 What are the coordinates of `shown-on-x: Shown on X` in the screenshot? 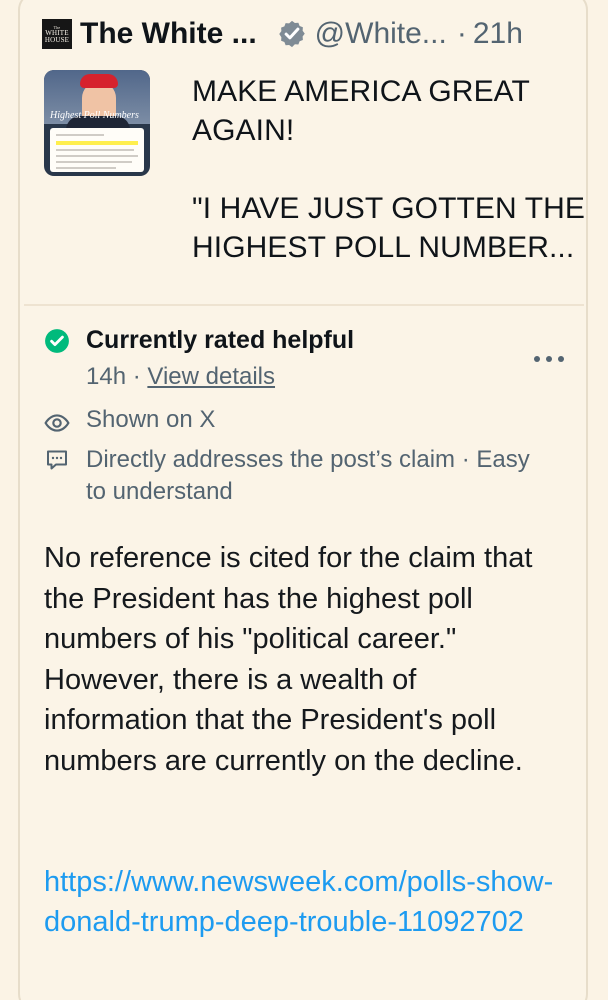 It's located at (151, 419).